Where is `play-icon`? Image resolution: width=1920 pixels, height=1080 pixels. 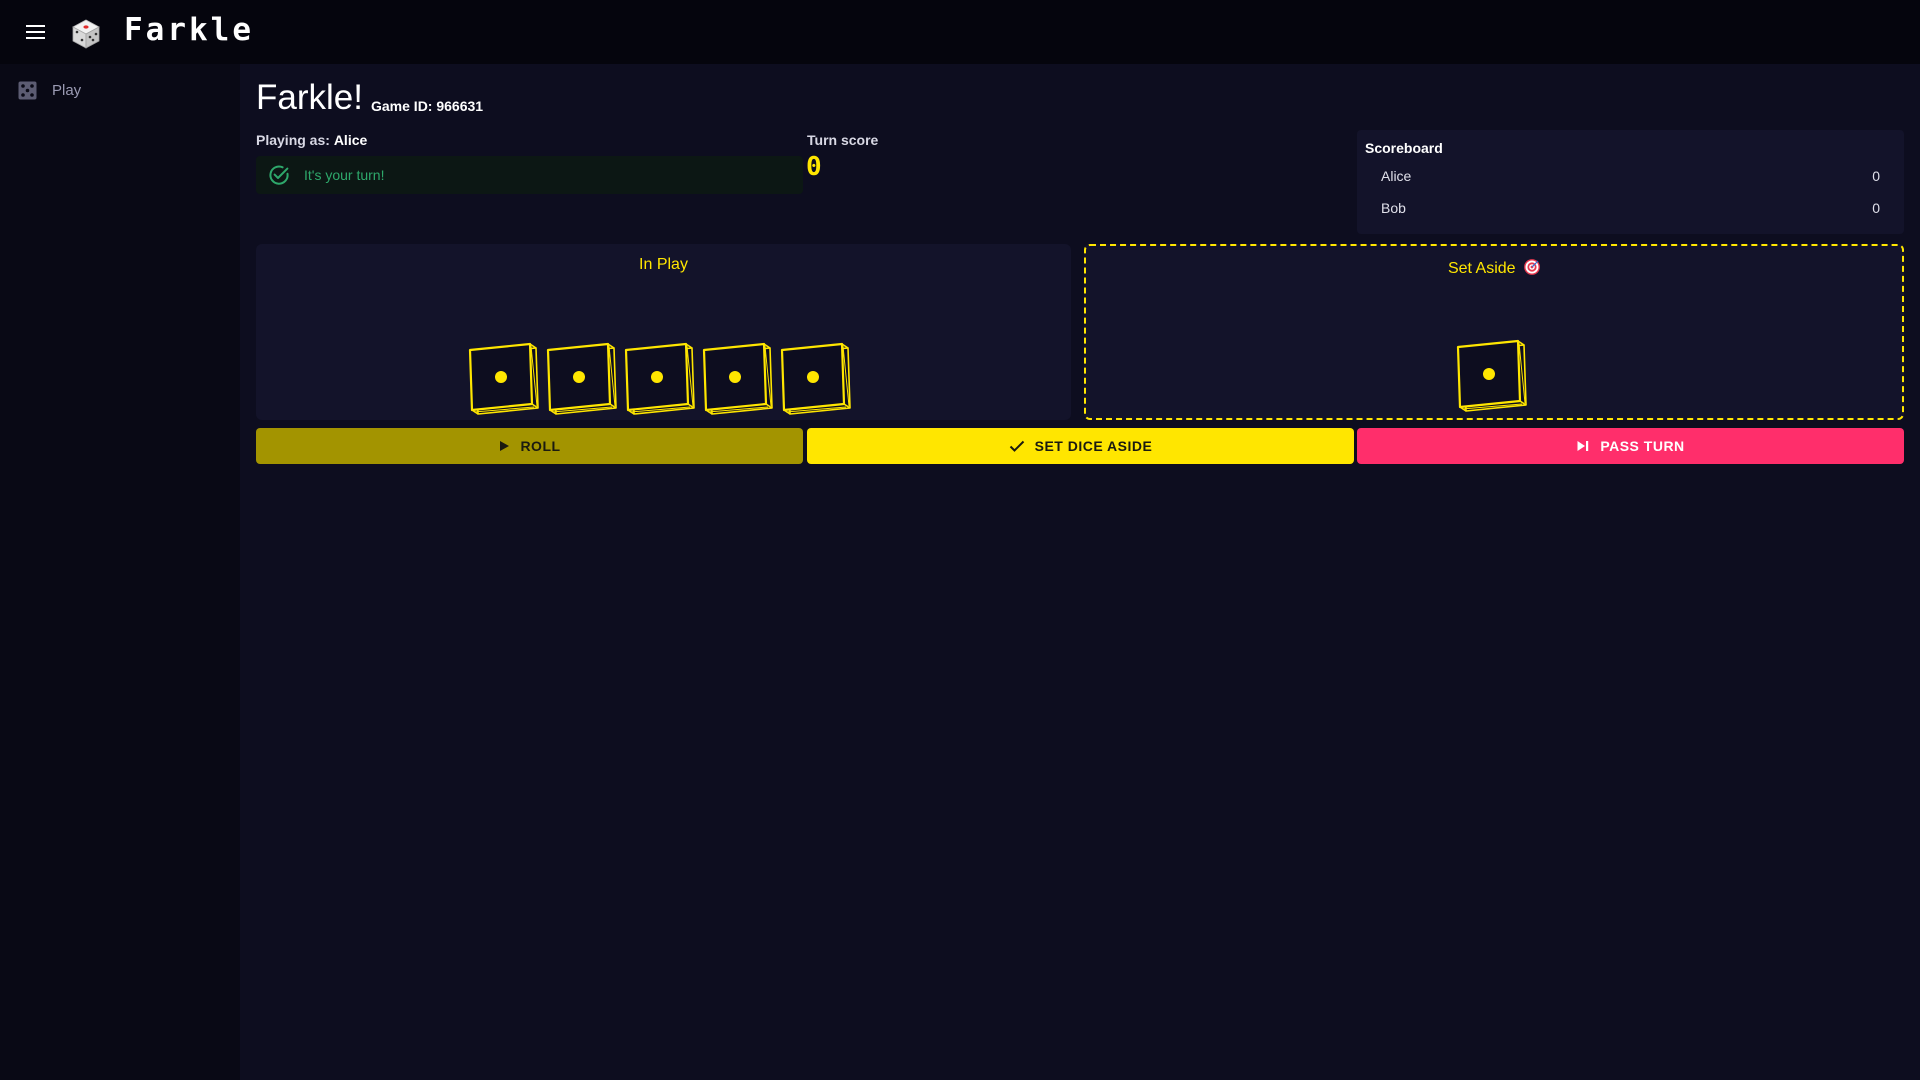 play-icon is located at coordinates (505, 446).